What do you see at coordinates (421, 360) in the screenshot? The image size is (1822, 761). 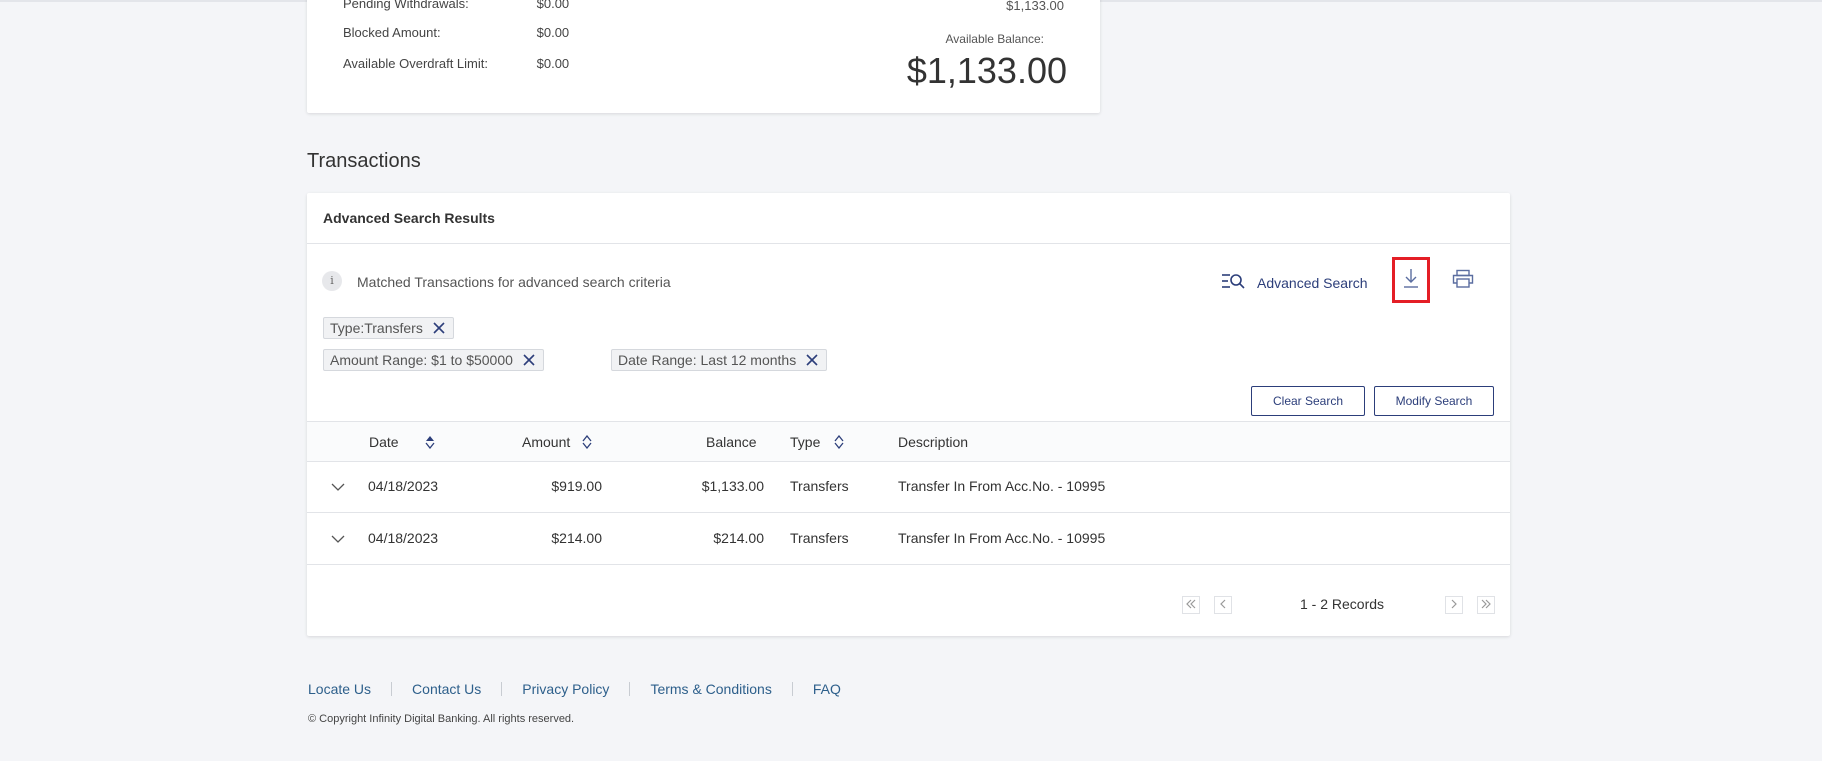 I see `filter-chip-label: Amount Range: $1 to $50000` at bounding box center [421, 360].